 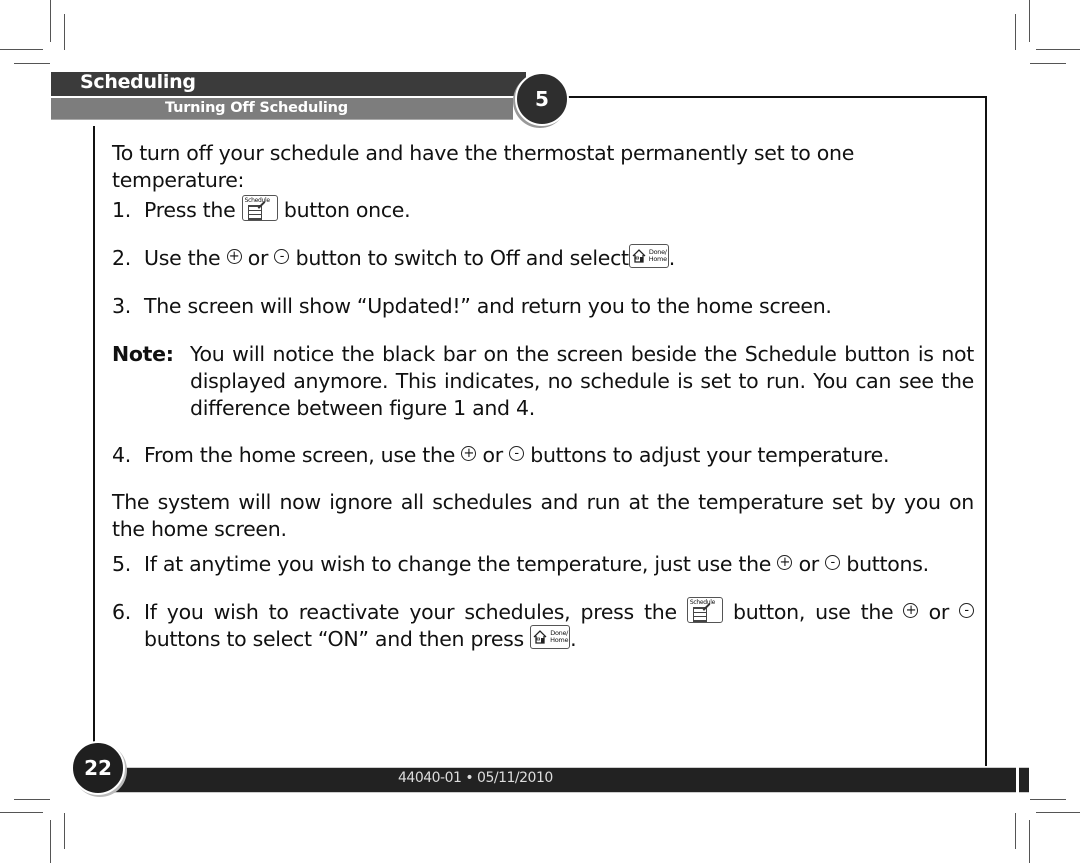 What do you see at coordinates (94, 441) in the screenshot?
I see `frame-line-left` at bounding box center [94, 441].